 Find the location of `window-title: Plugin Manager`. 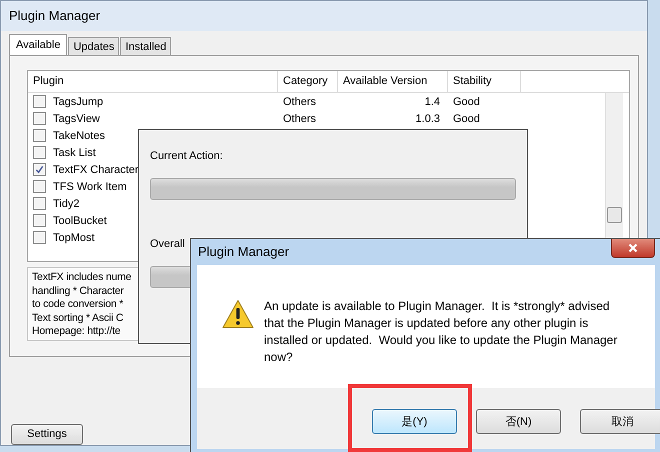

window-title: Plugin Manager is located at coordinates (324, 16).